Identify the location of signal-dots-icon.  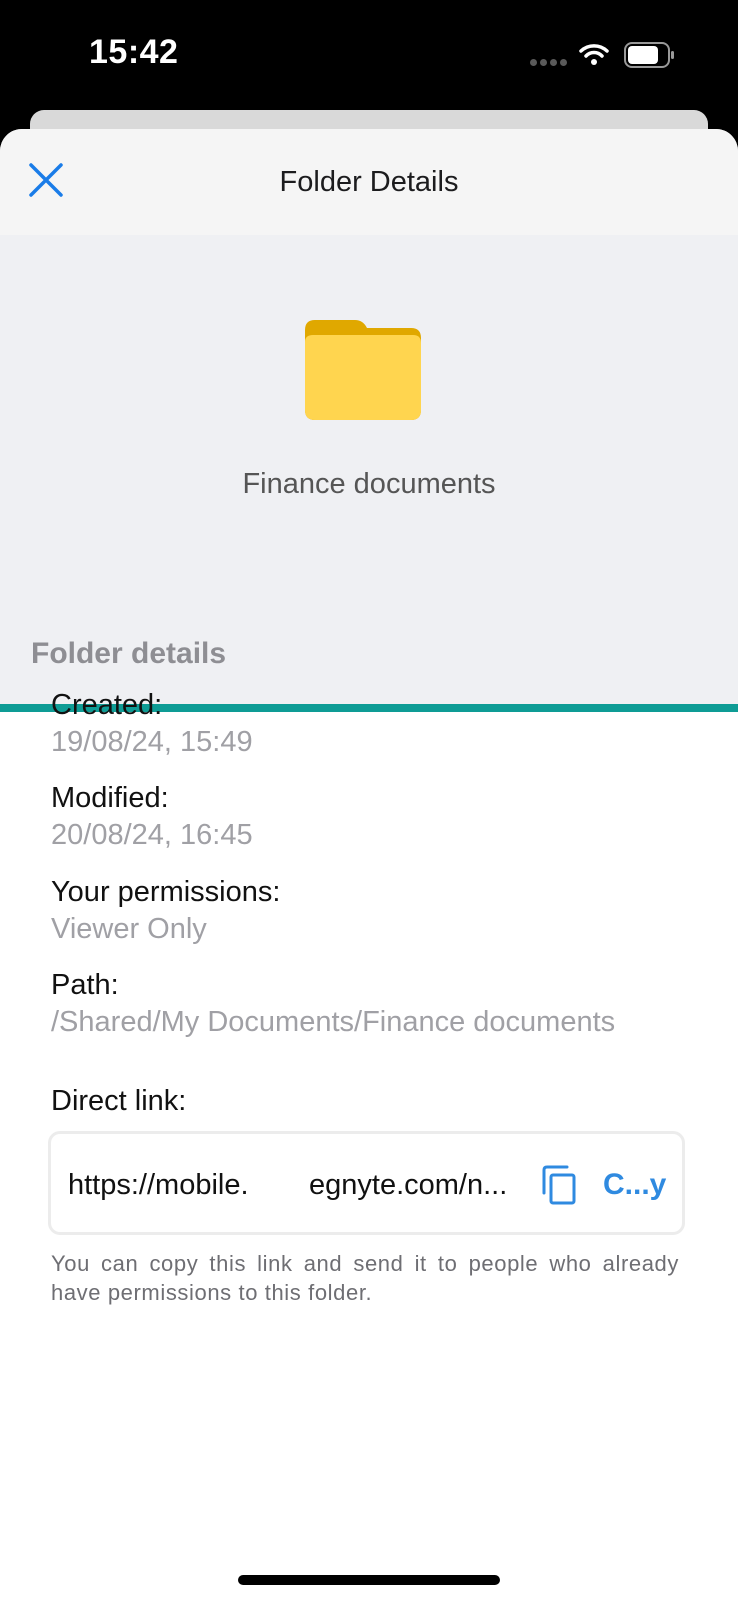
(550, 63).